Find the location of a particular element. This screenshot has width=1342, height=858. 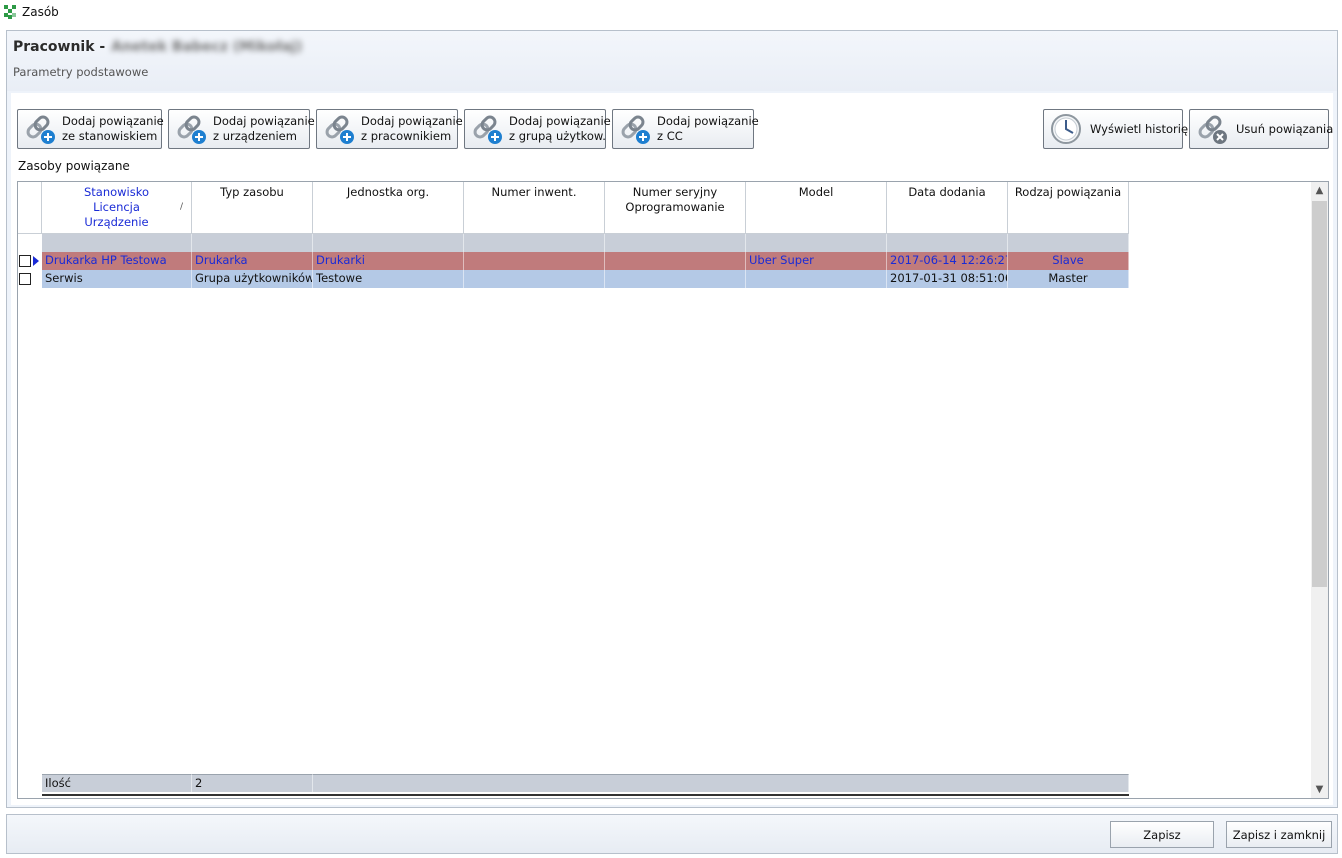

column-header-serial-line-2: Oprogramowanie is located at coordinates (675, 207).